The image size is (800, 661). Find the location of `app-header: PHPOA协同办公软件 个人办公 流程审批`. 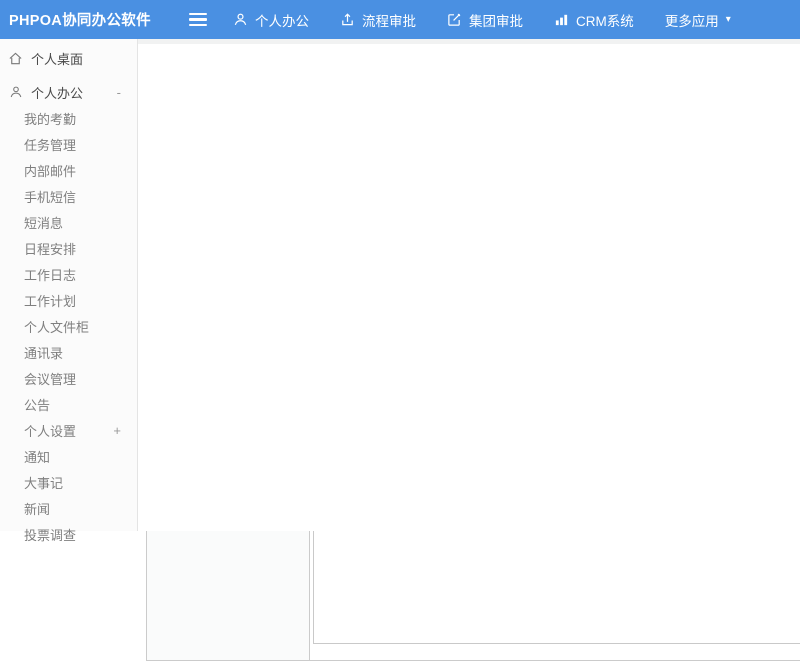

app-header: PHPOA协同办公软件 个人办公 流程审批 is located at coordinates (400, 19).